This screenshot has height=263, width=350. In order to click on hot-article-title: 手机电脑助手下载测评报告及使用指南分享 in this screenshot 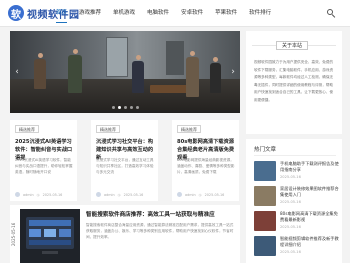, I will do `click(310, 167)`.